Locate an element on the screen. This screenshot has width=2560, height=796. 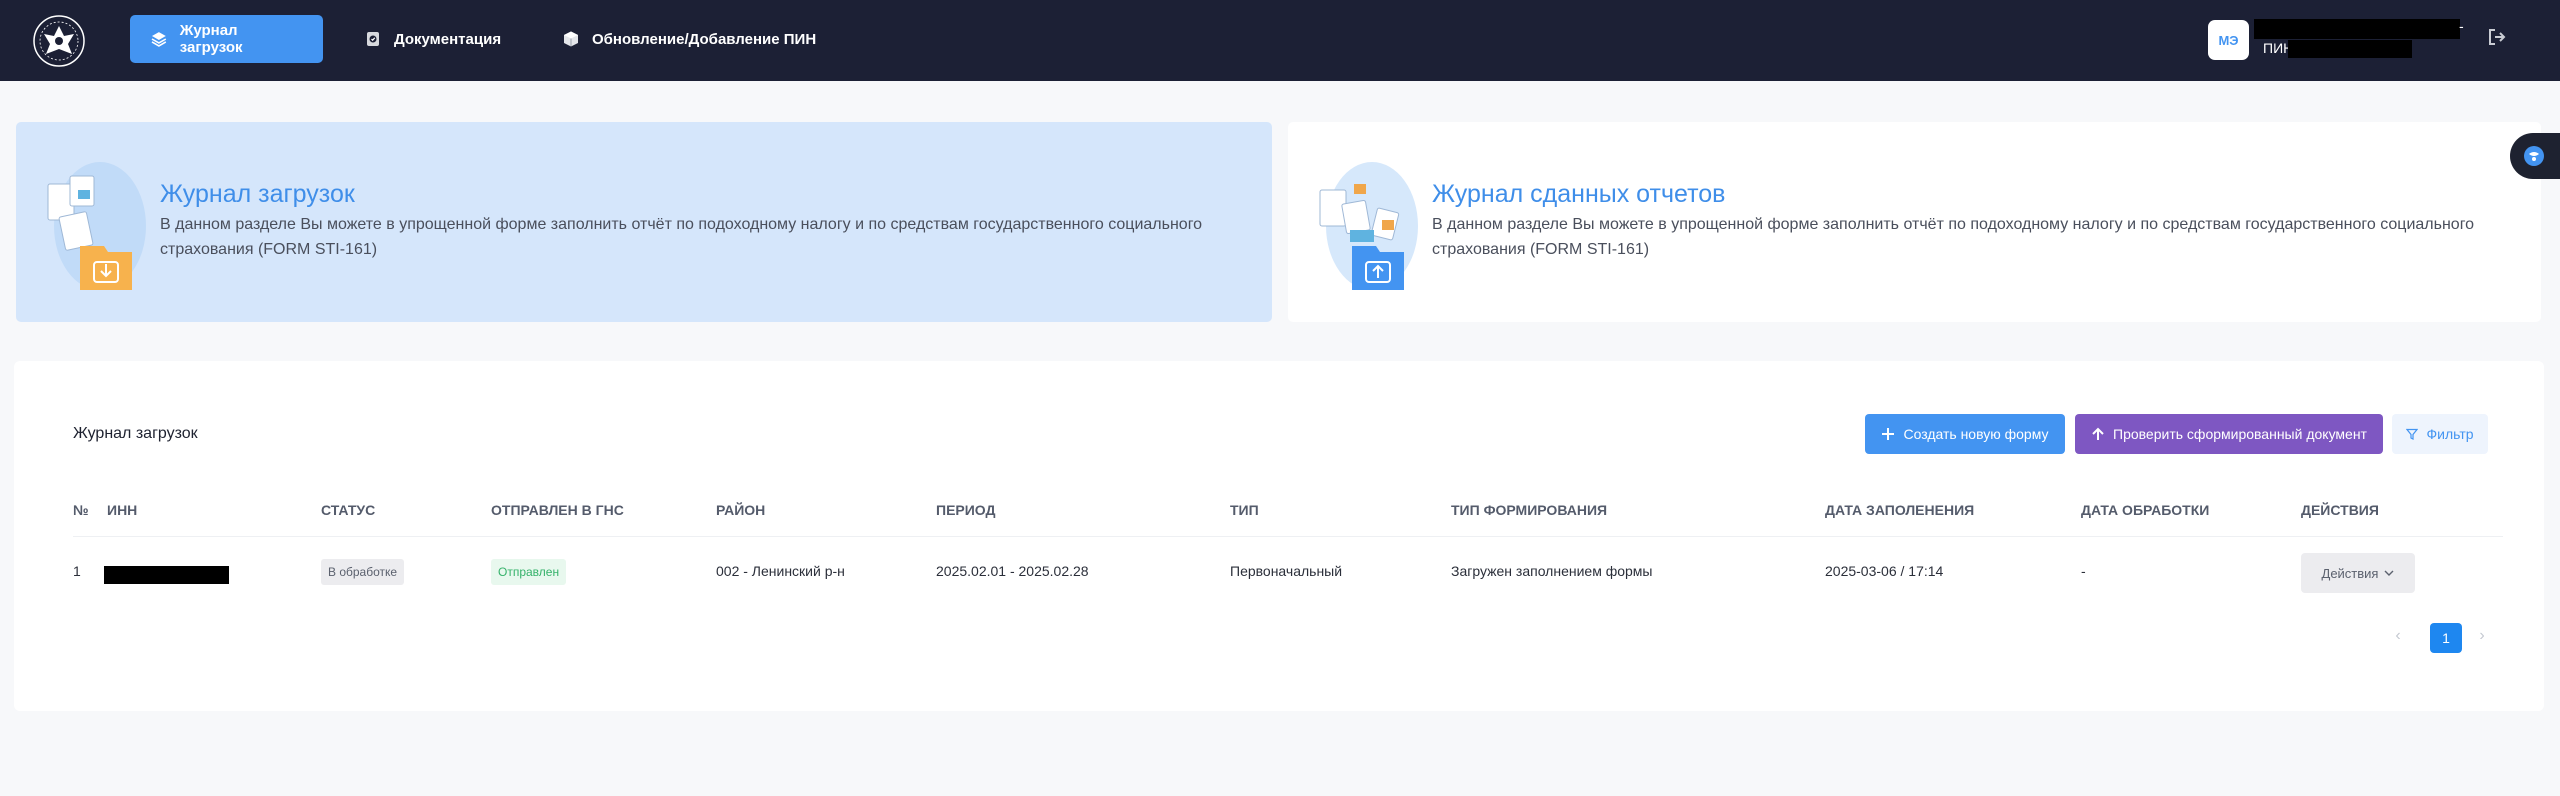
redacted-inn is located at coordinates (166, 575).